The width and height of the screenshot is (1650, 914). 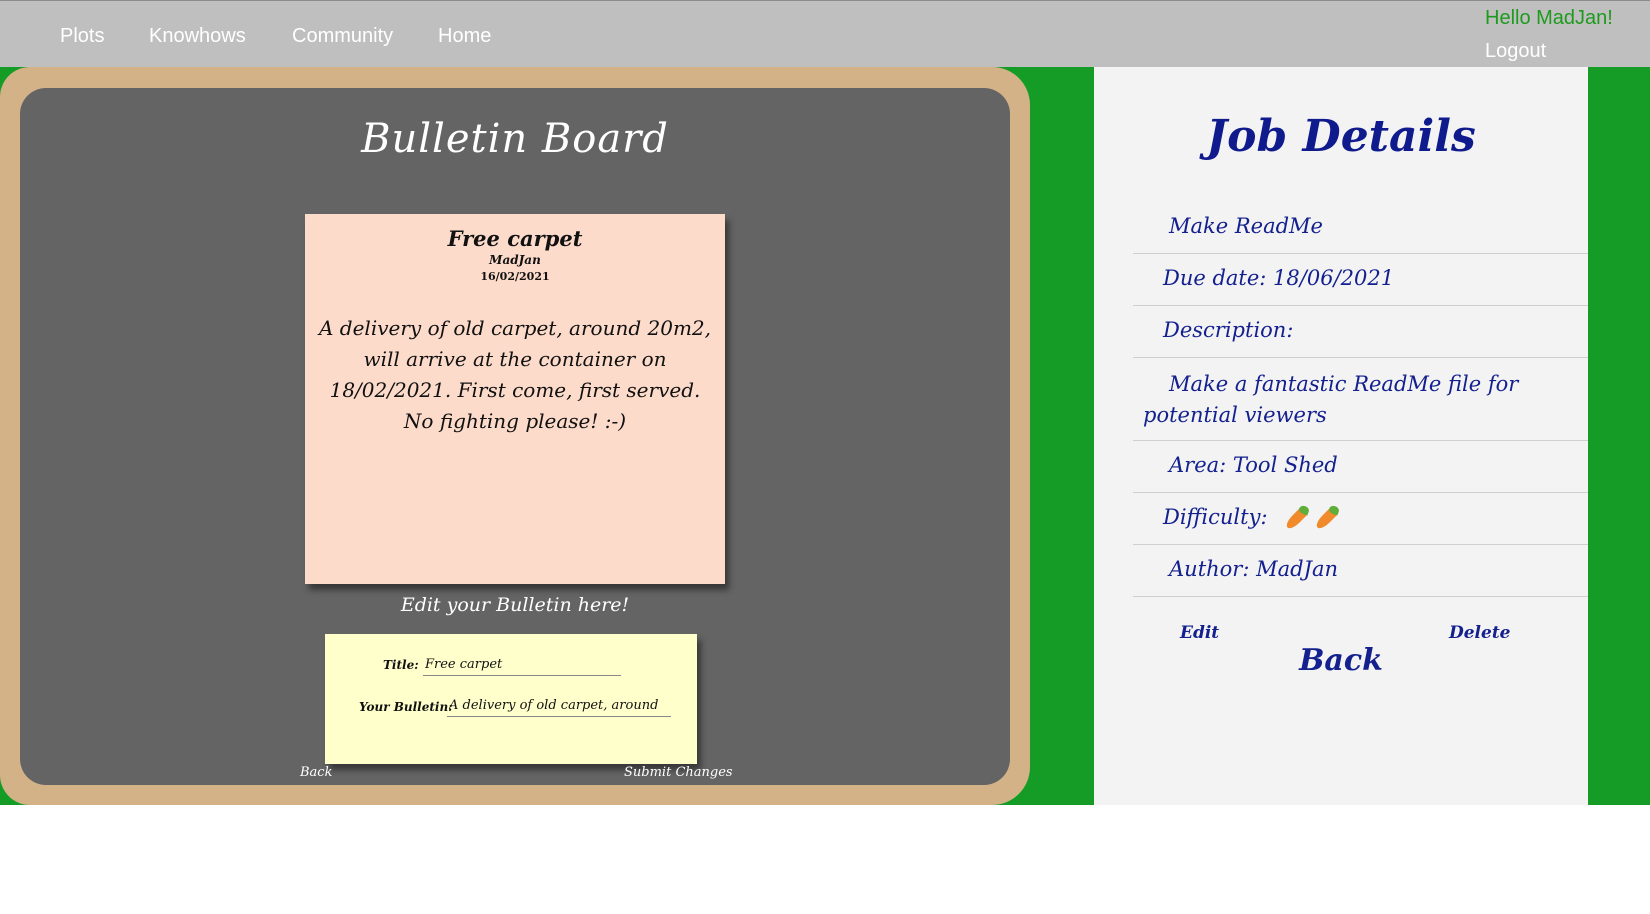 What do you see at coordinates (1360, 519) in the screenshot?
I see `job-difficulty: Difficulty:` at bounding box center [1360, 519].